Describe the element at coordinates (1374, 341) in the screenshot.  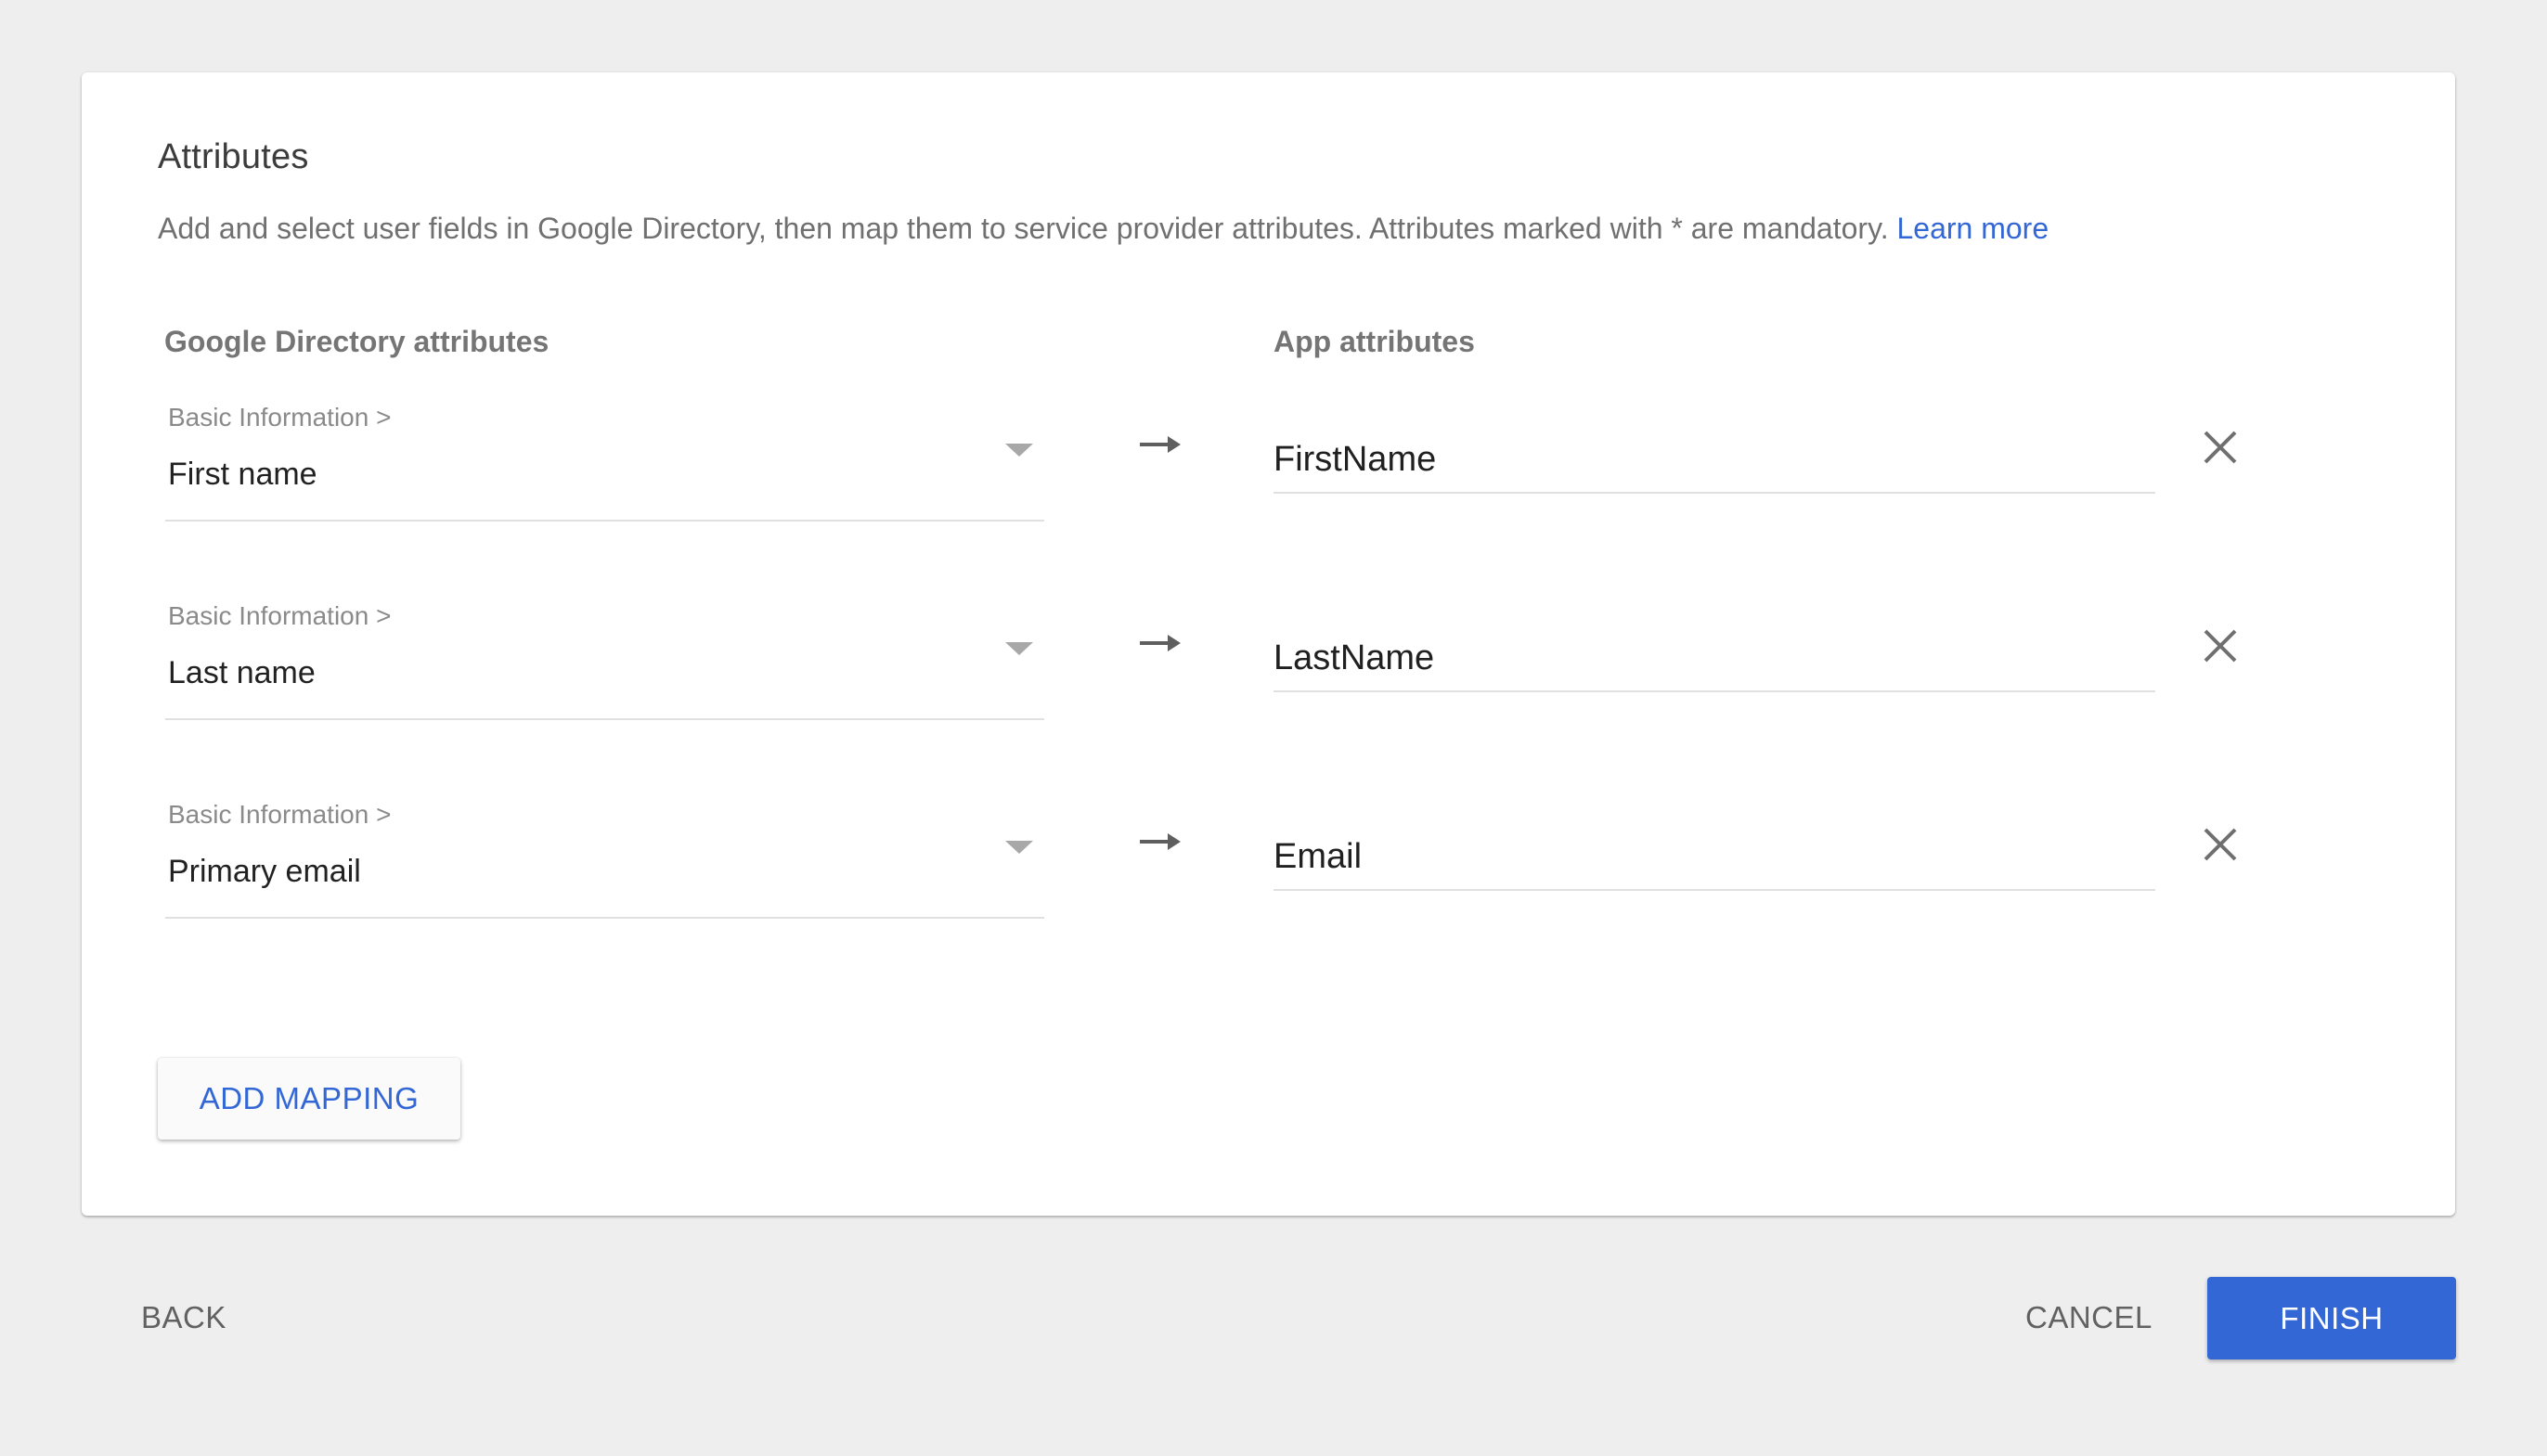
I see `app-attributes-header: App attributes` at that location.